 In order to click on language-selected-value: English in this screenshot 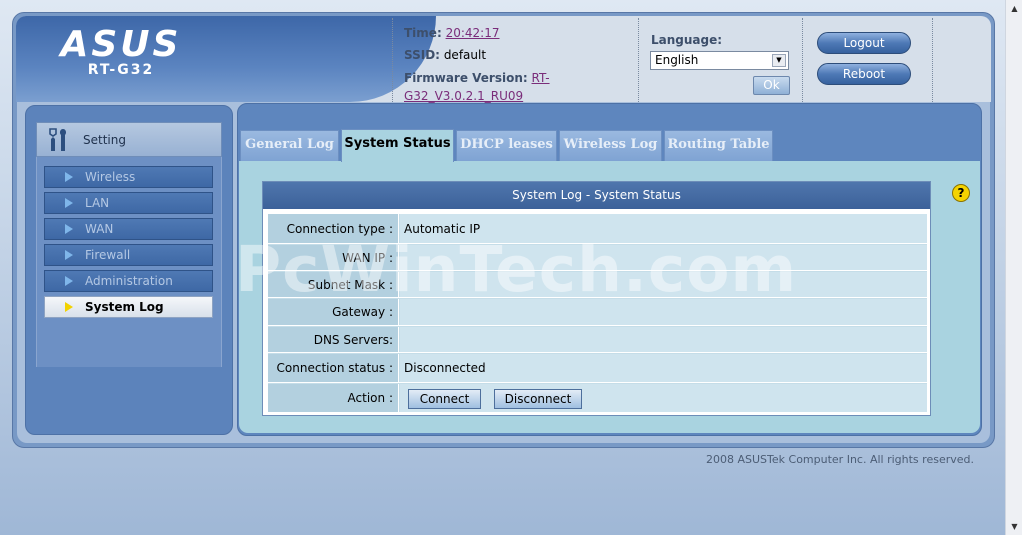, I will do `click(677, 60)`.